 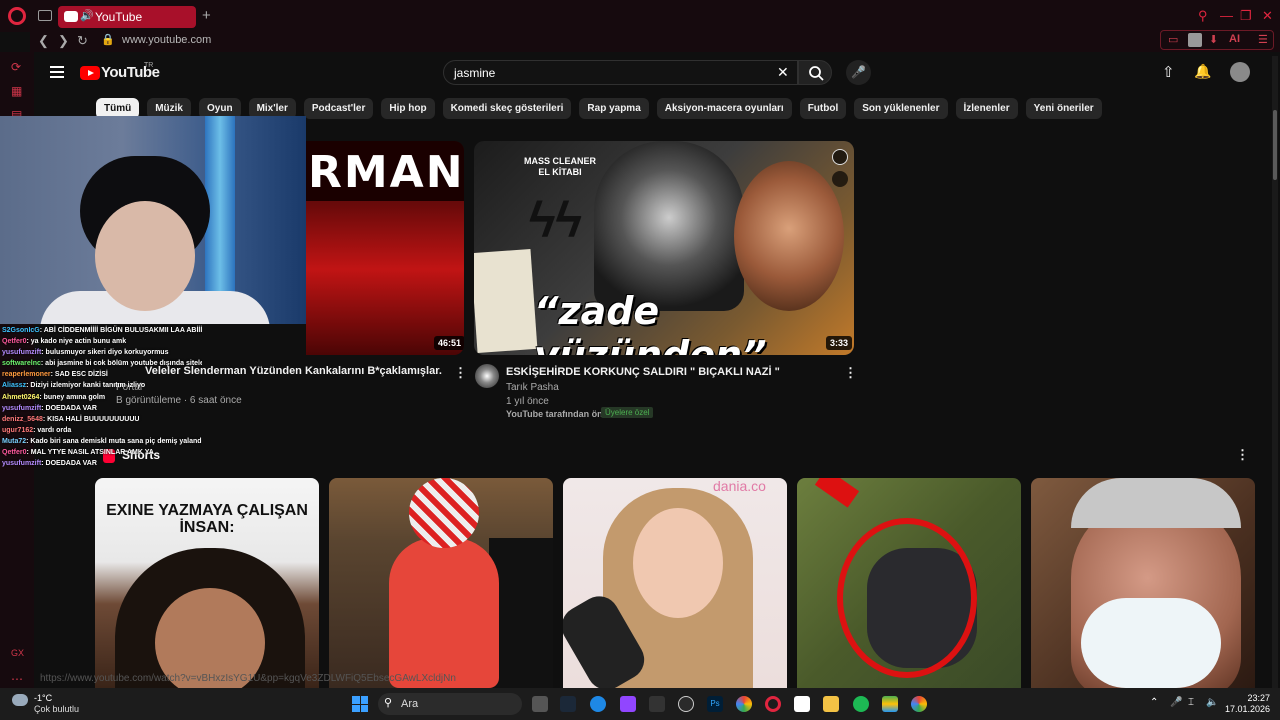 I want to click on video-thumbnail: RMAN 46:51, so click(x=385, y=248).